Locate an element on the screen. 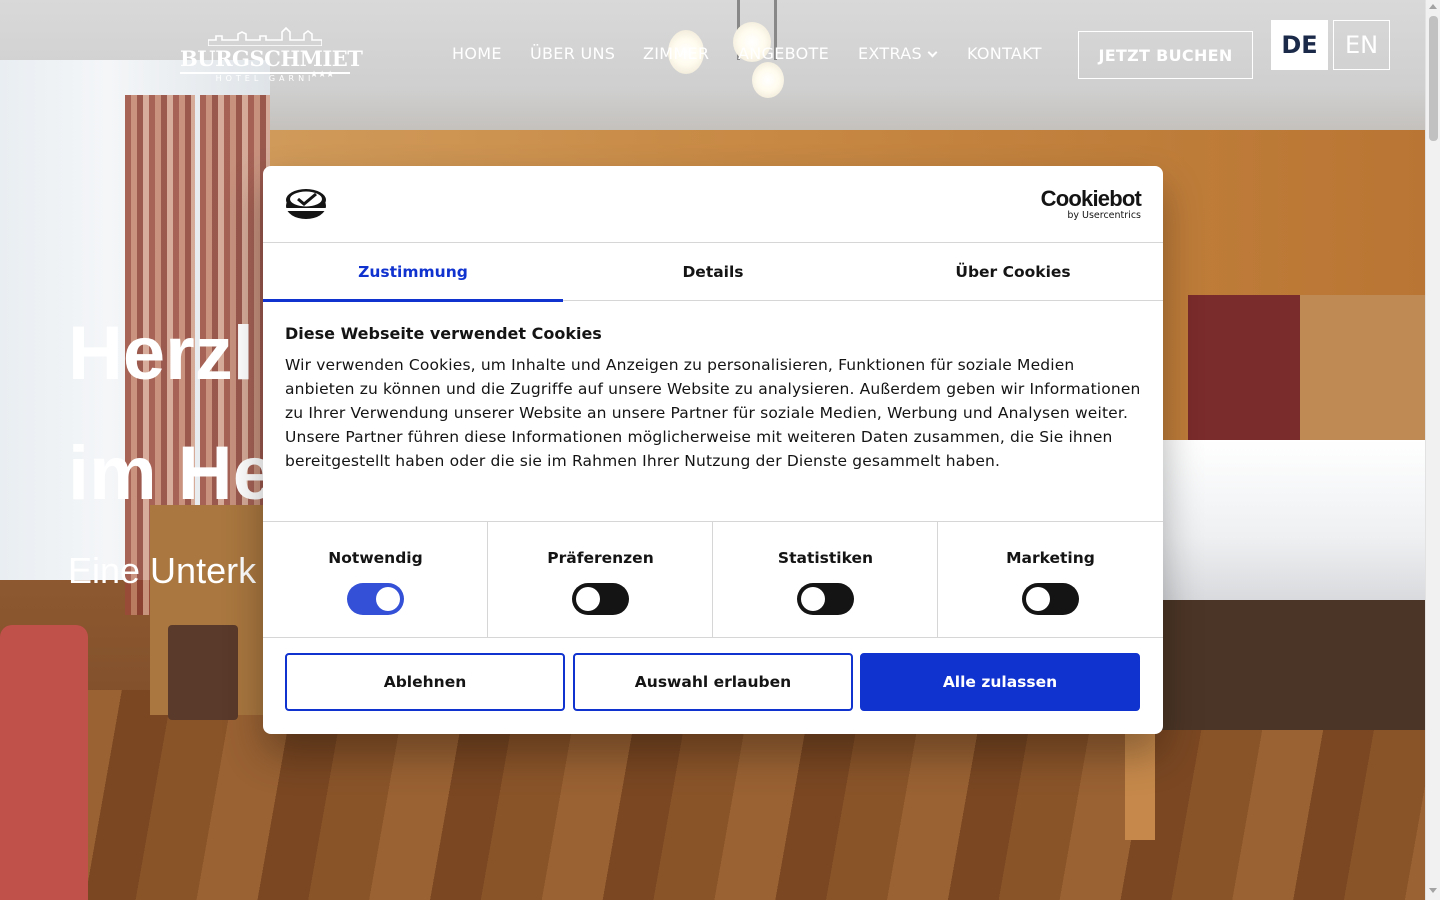 Image resolution: width=1440 pixels, height=900 pixels. hero-heading-line1: Herzl is located at coordinates (161, 353).